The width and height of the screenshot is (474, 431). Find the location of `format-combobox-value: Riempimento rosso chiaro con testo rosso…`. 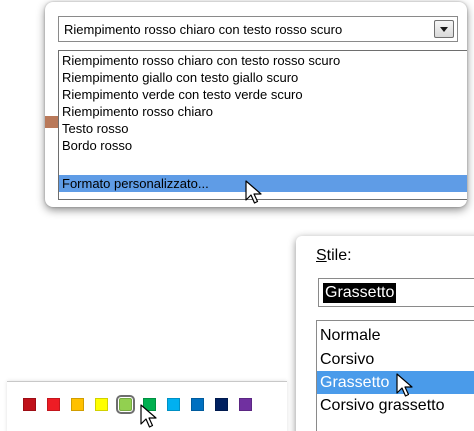

format-combobox-value: Riempimento rosso chiaro con testo rosso… is located at coordinates (203, 29).